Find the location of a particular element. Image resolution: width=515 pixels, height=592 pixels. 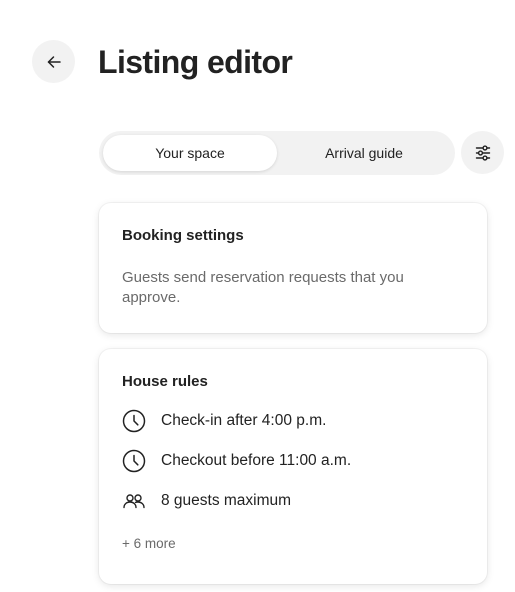

page-title: Listing editor is located at coordinates (195, 62).